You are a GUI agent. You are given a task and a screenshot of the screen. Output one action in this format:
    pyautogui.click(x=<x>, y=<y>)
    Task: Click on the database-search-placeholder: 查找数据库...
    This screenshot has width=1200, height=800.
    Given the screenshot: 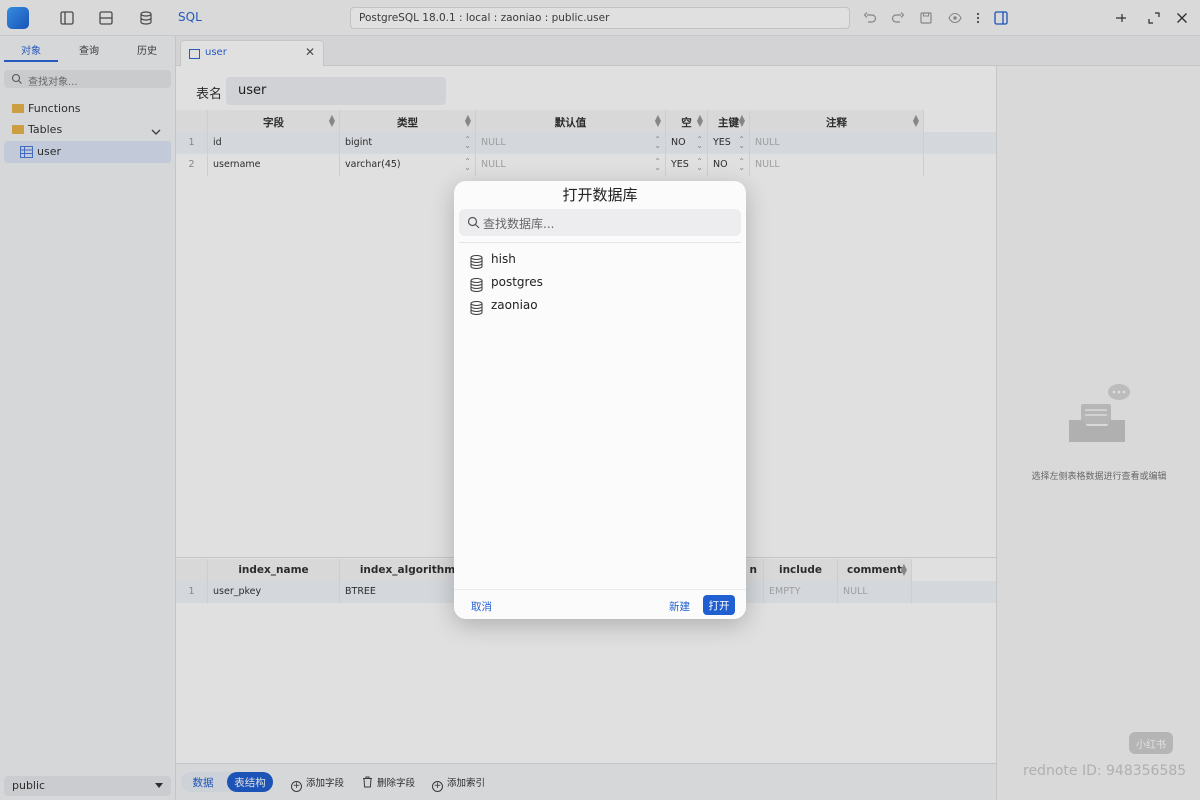 What is the action you would take?
    pyautogui.click(x=519, y=224)
    